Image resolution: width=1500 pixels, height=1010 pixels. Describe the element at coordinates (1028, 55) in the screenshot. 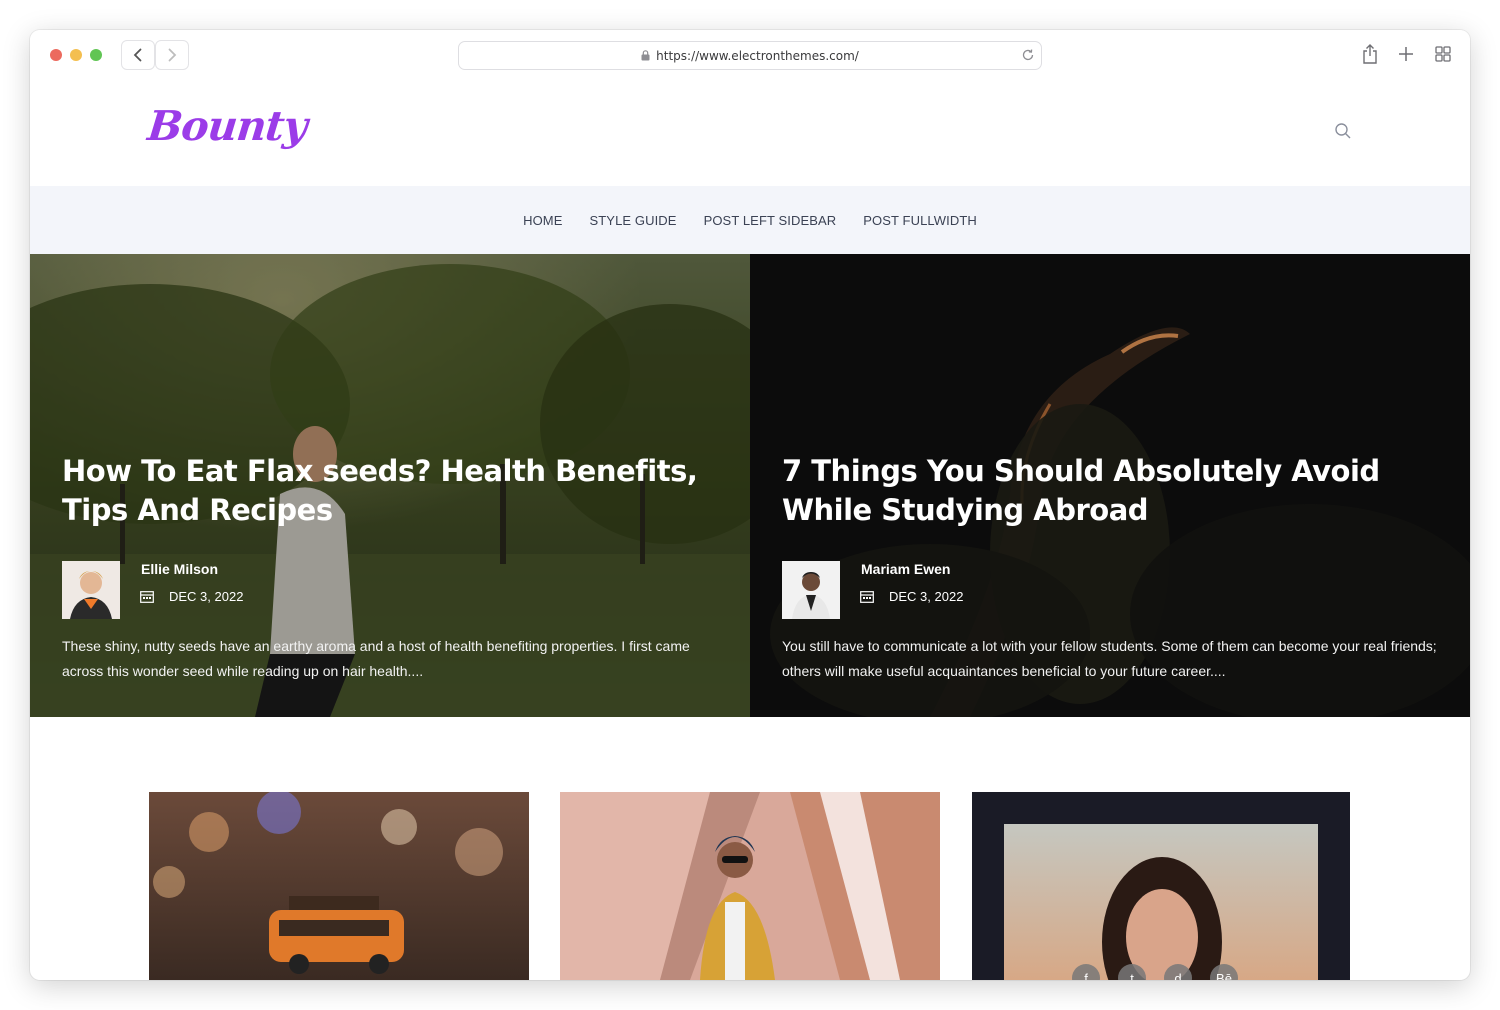

I see `reload-icon` at that location.